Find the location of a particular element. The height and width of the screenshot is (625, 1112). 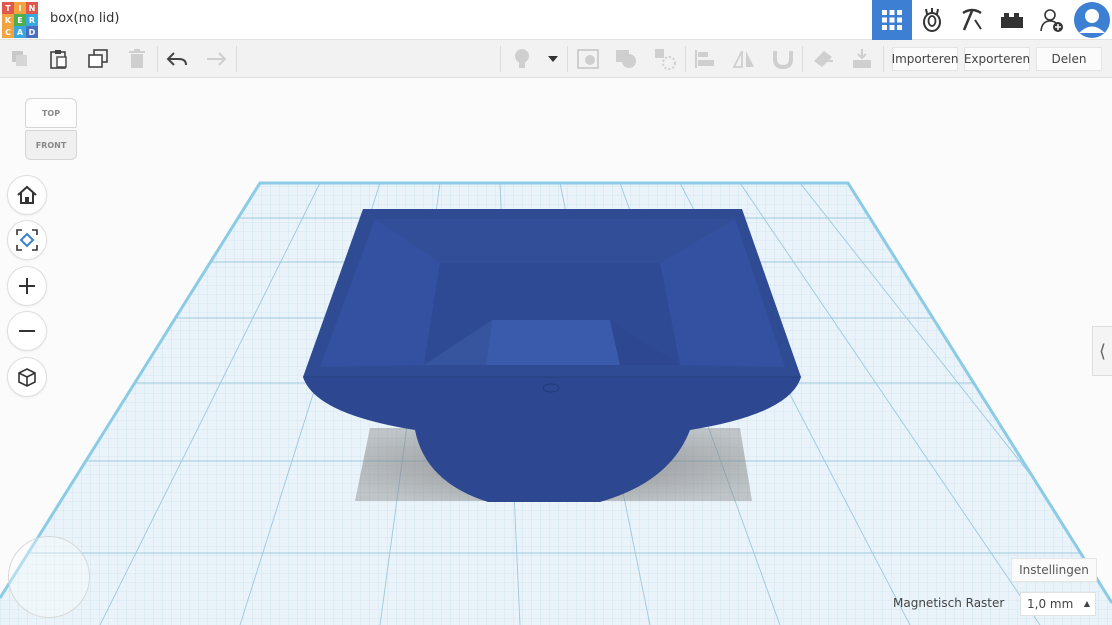

3d-view-grid-button is located at coordinates (892, 20).